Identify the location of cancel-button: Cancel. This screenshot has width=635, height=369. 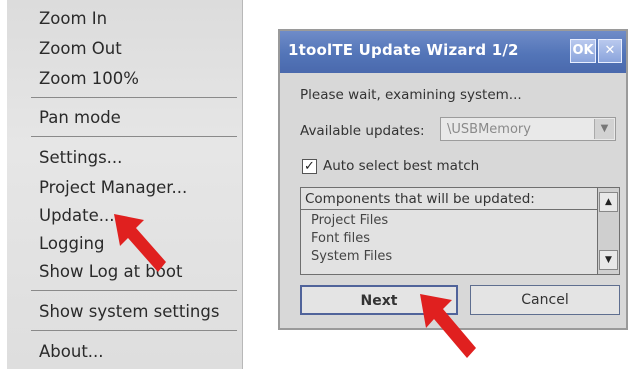
(545, 300).